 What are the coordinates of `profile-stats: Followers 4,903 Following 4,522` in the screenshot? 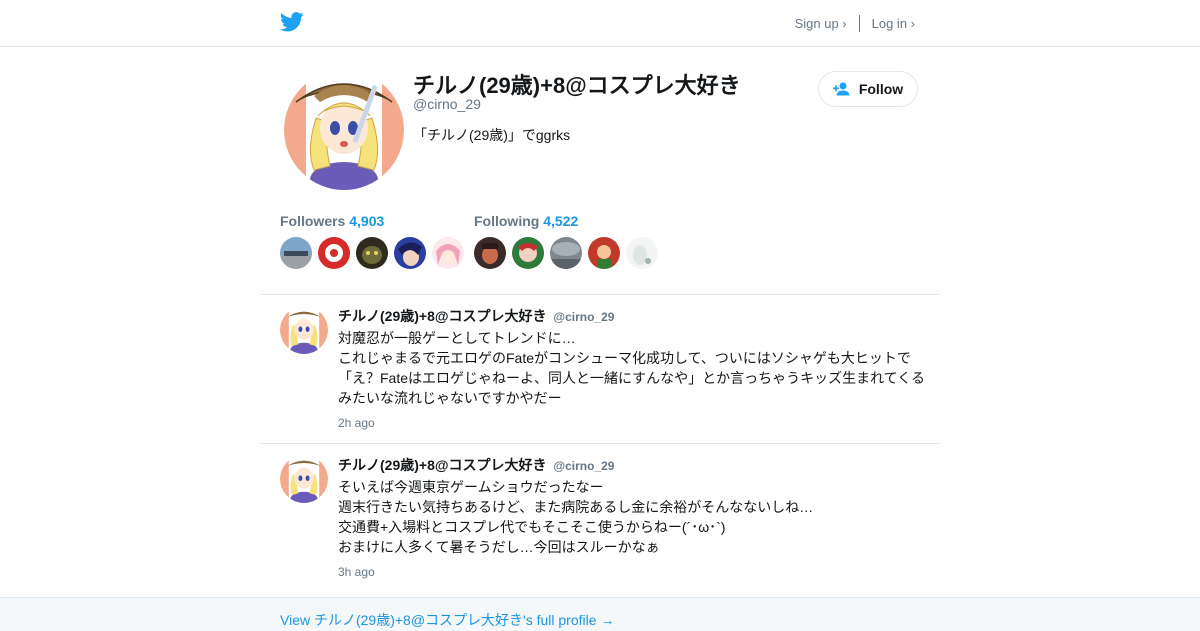 It's located at (600, 243).